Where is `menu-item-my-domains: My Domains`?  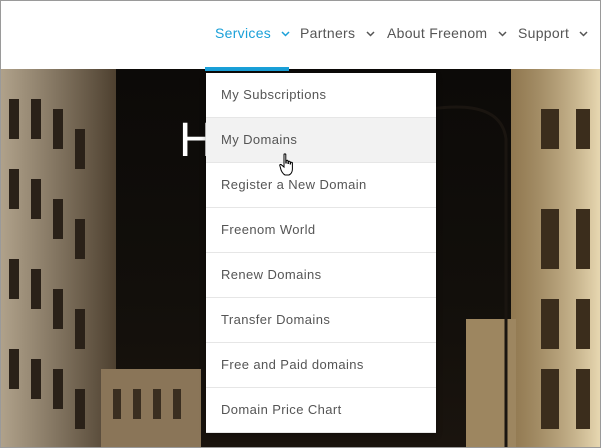
menu-item-my-domains: My Domains is located at coordinates (321, 140).